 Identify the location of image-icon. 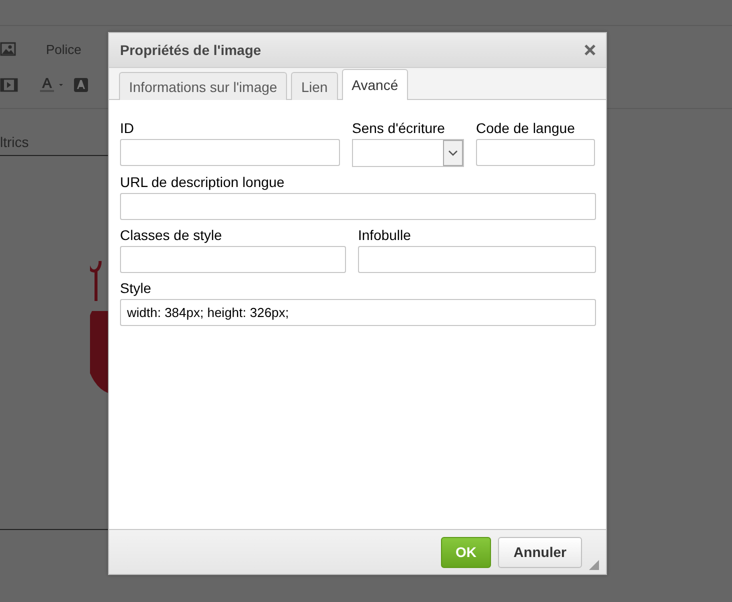
(8, 49).